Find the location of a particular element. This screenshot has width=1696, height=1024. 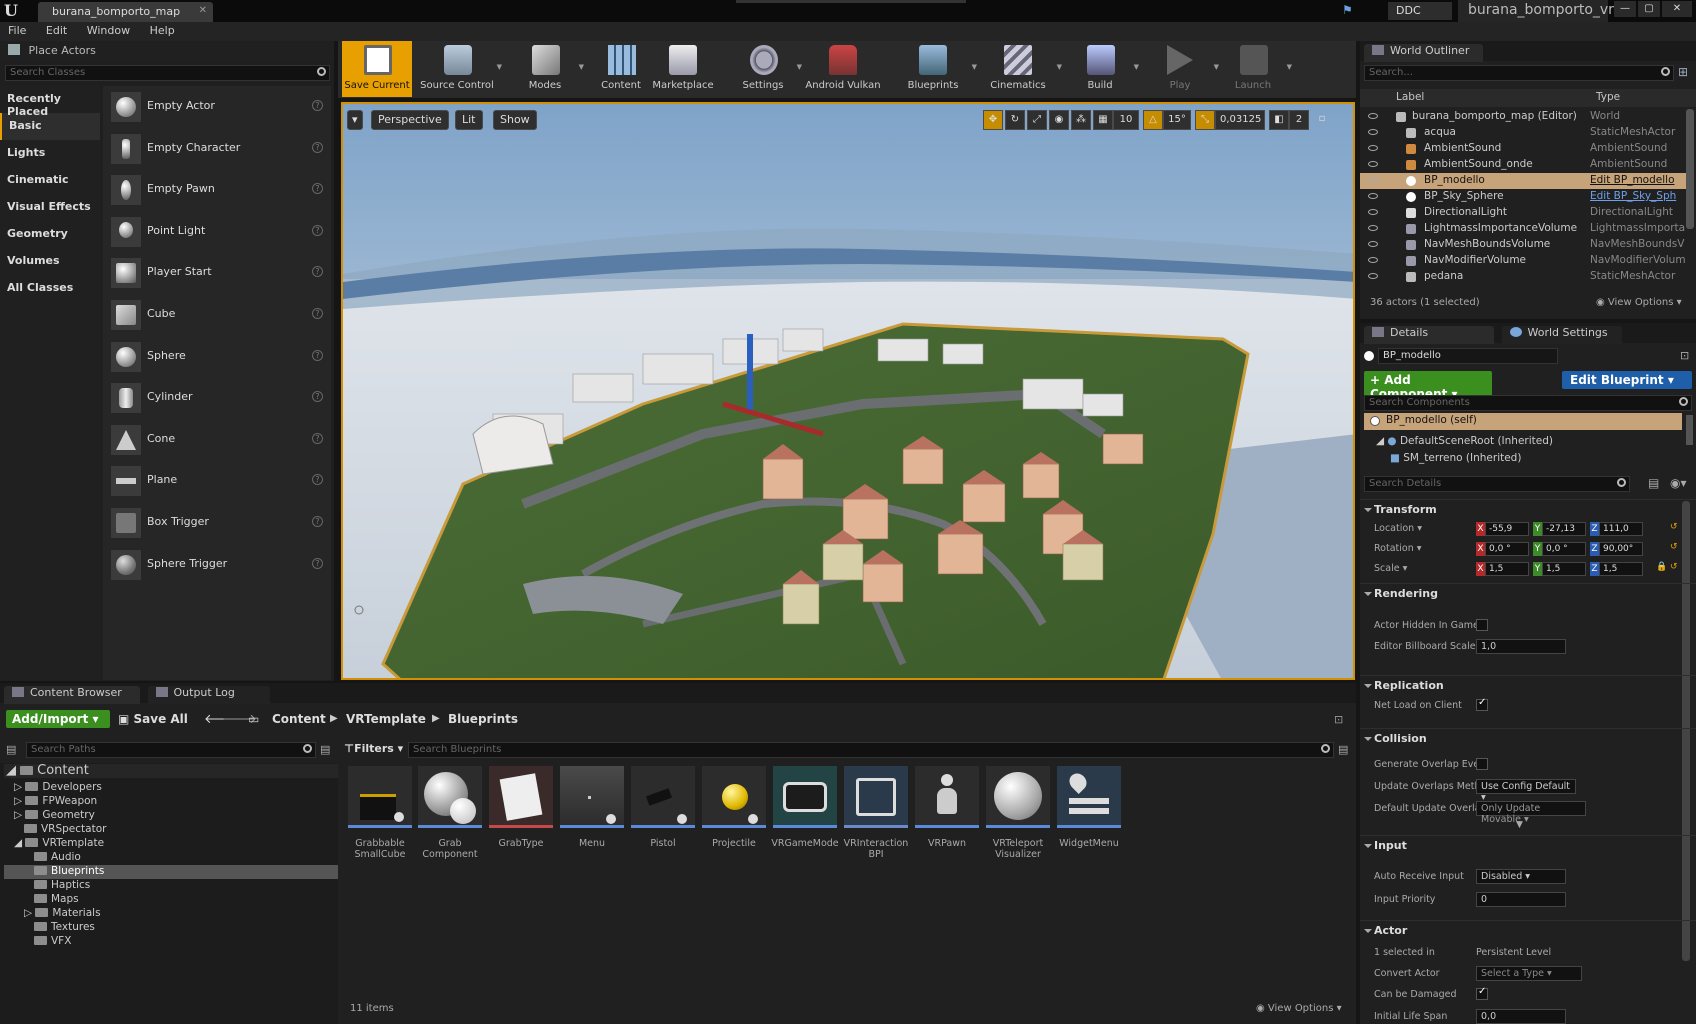

actor-item: Empty Actor? is located at coordinates (217, 107).